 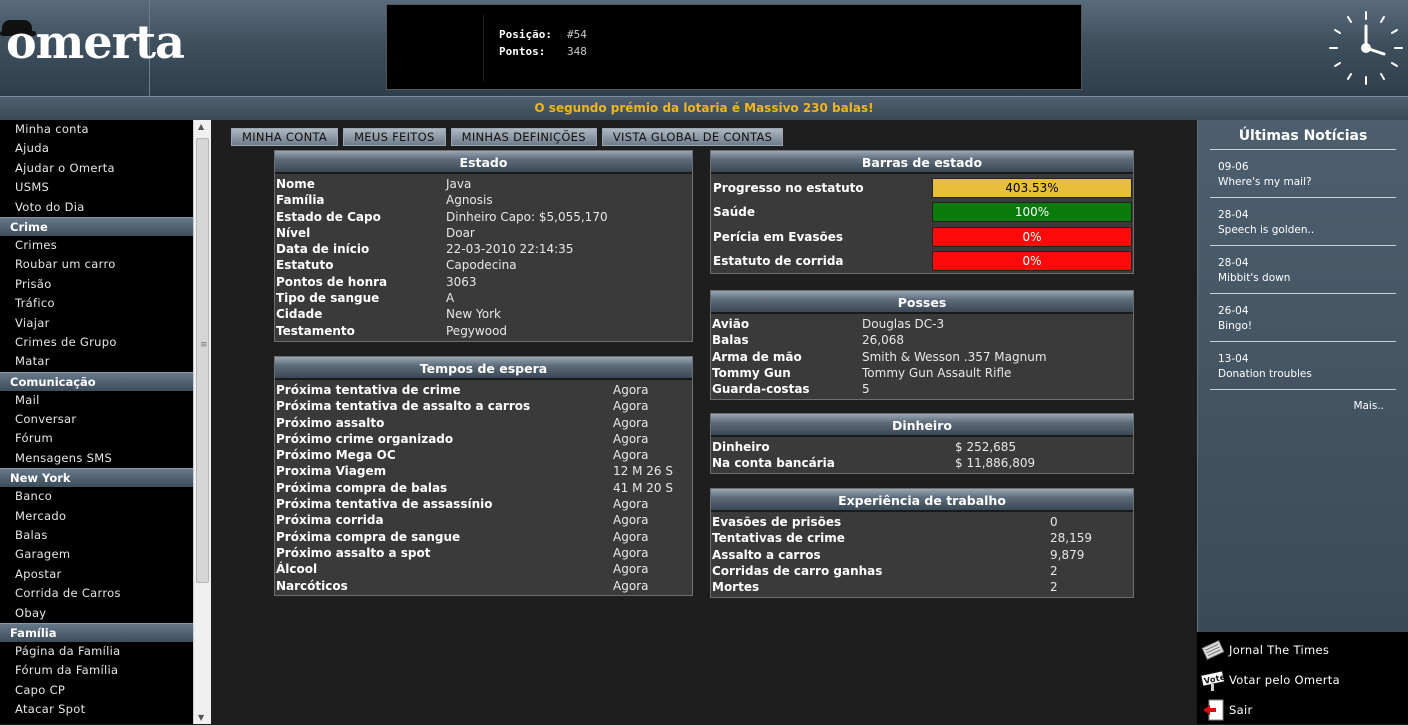 I want to click on tab-meus-feitos: MEUS FEITOS, so click(x=394, y=137).